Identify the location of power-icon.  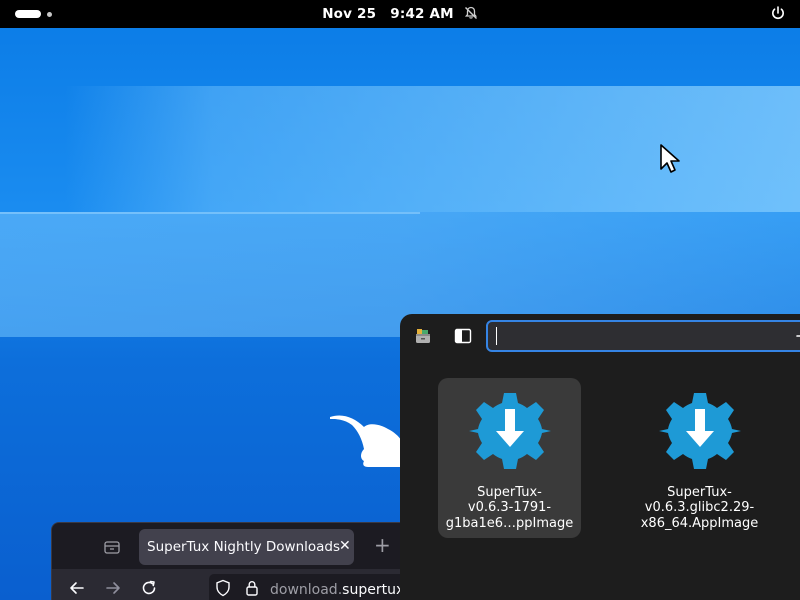
(778, 15).